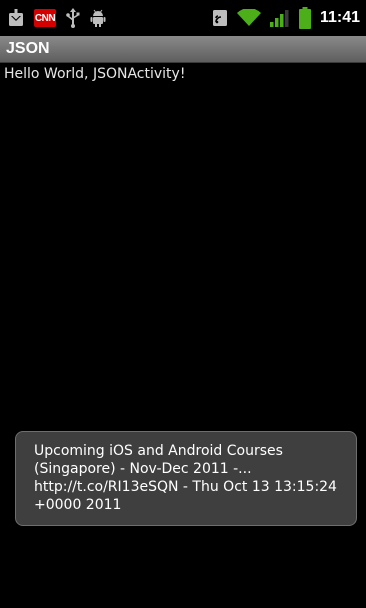 This screenshot has width=366, height=608. Describe the element at coordinates (16, 18) in the screenshot. I see `download-icon` at that location.